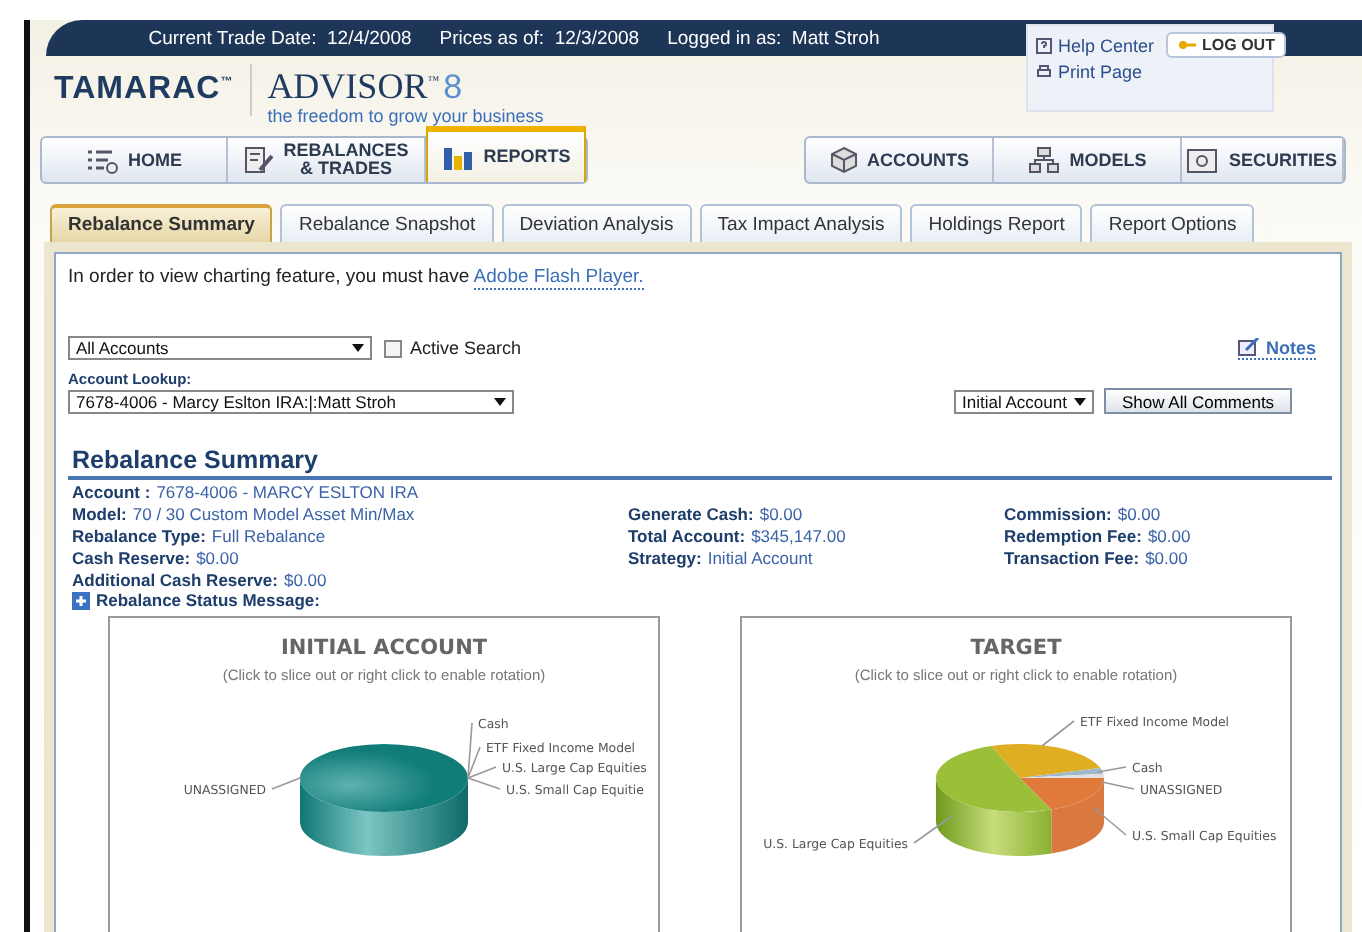 The height and width of the screenshot is (932, 1362). I want to click on tagline: the freedom to grow your business, so click(405, 116).